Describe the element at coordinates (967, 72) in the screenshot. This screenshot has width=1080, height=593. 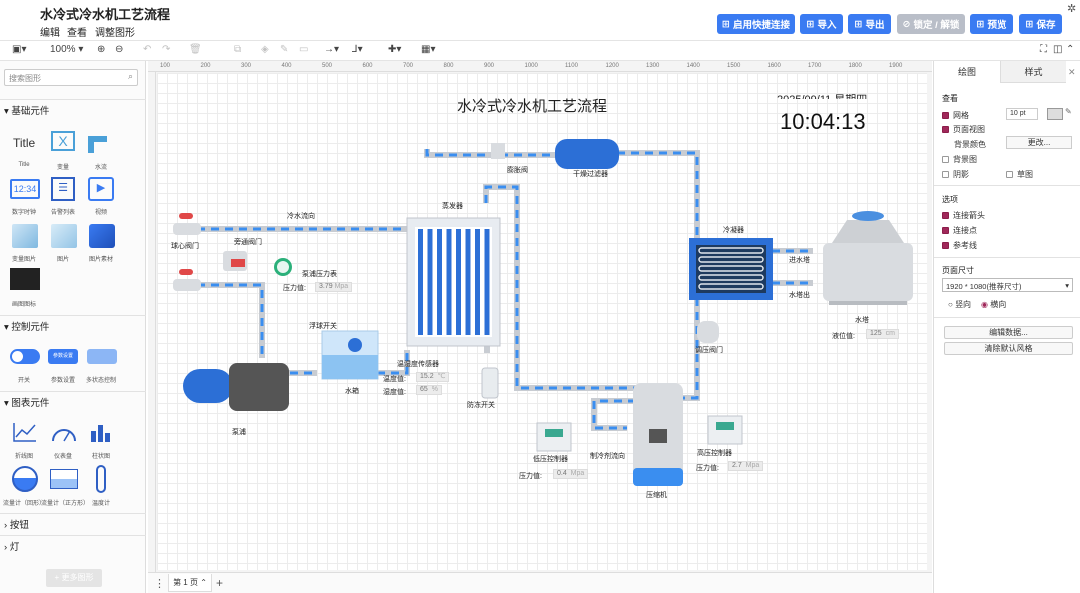
I see `tab-diagram: 绘图` at that location.